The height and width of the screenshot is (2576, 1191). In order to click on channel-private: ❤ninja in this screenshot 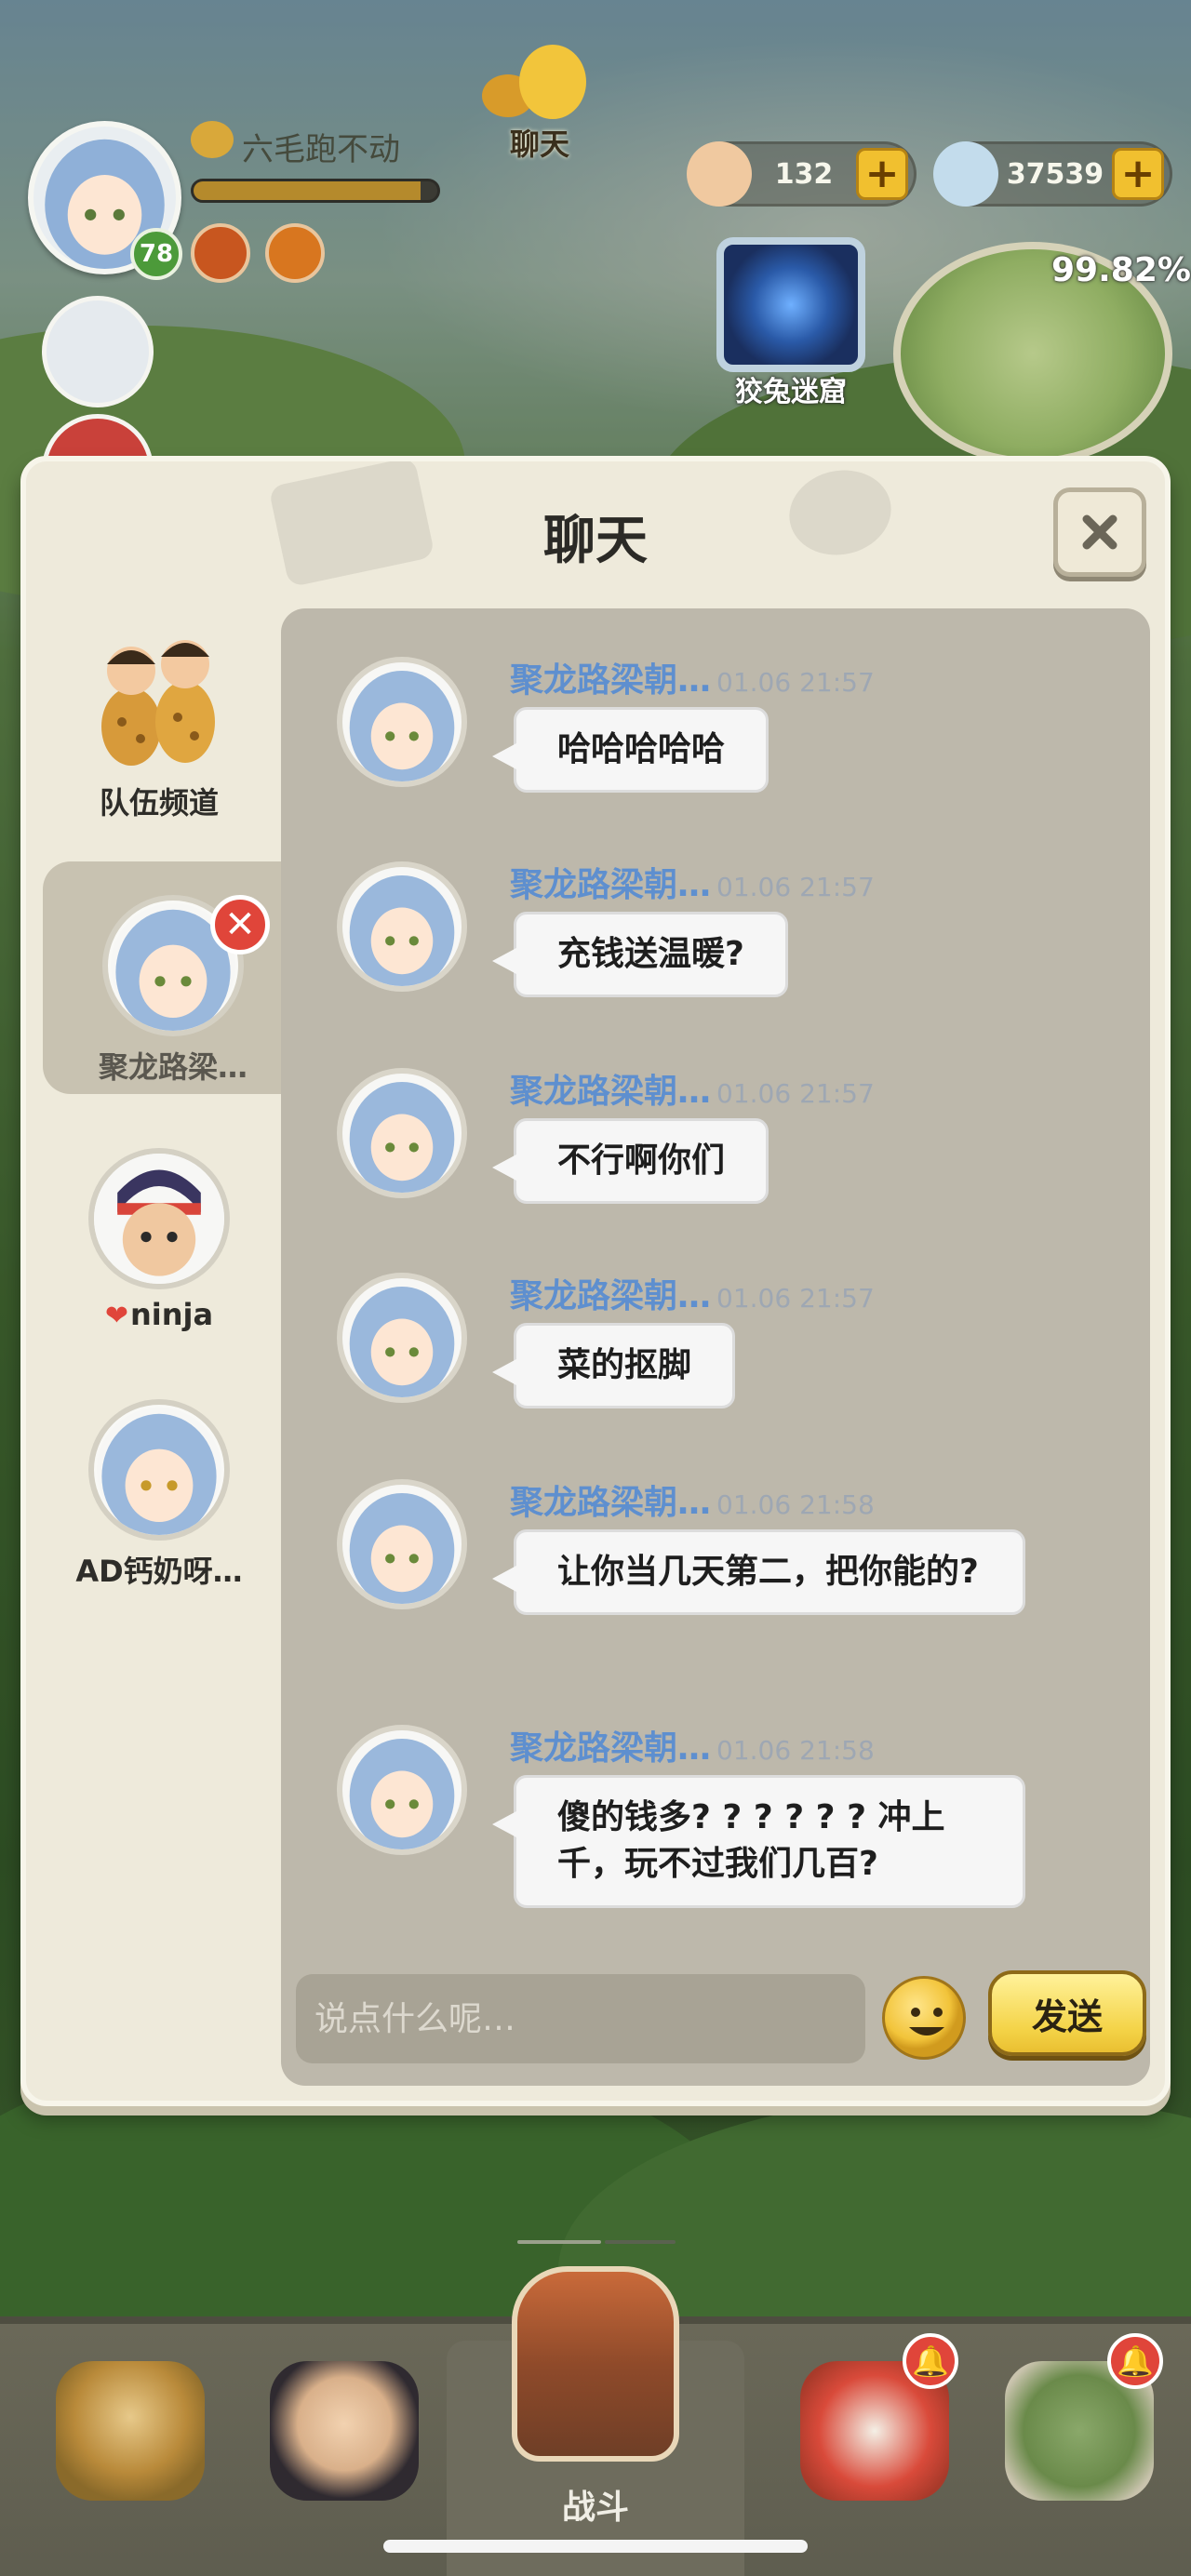, I will do `click(159, 1240)`.